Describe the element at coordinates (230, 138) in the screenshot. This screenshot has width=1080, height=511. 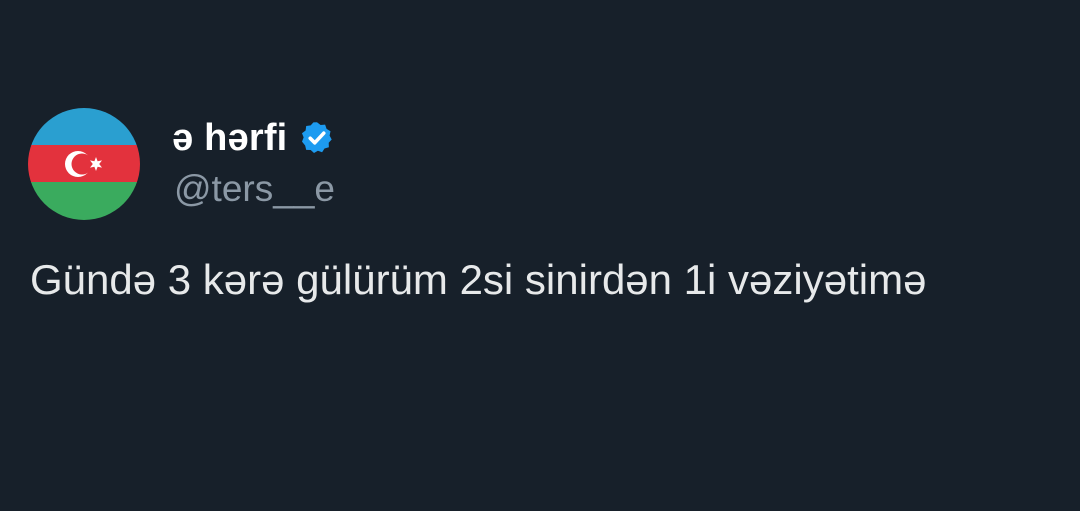
I see `display-name: ə hərfi` at that location.